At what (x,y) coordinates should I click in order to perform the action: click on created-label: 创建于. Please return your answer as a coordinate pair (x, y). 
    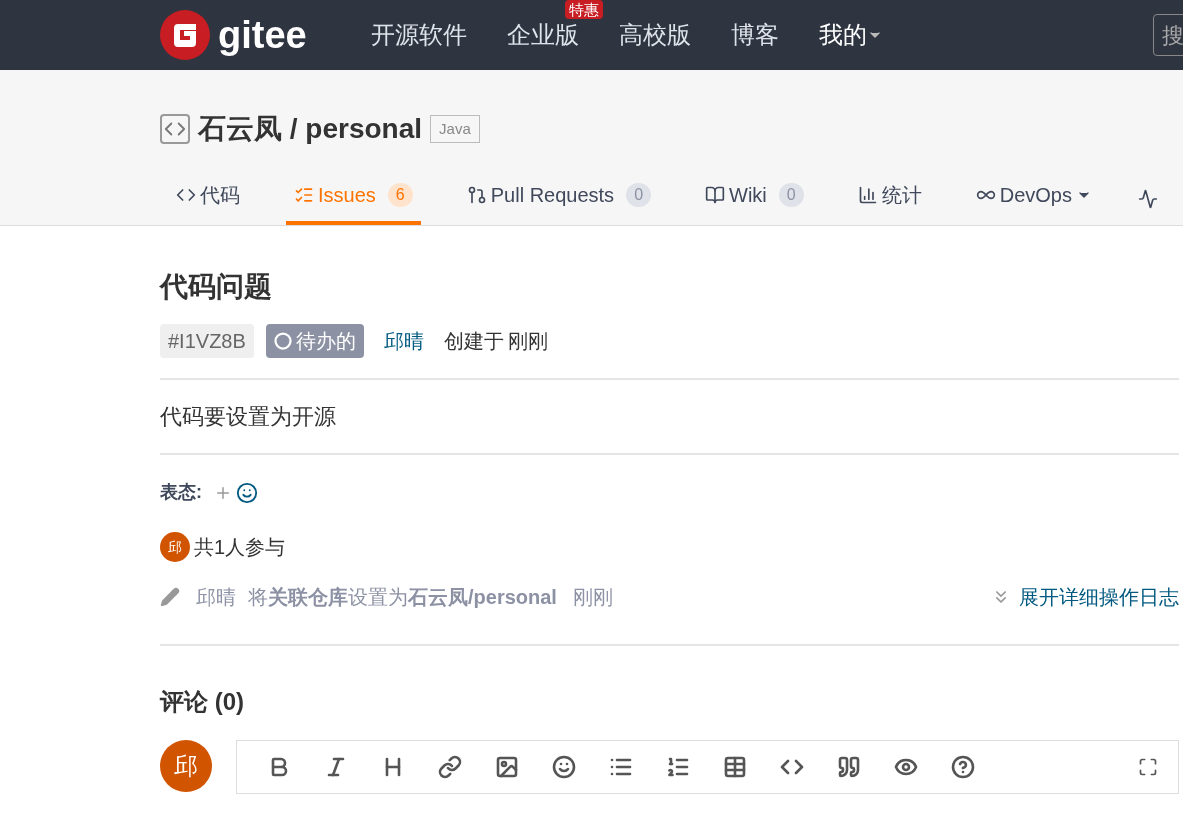
    Looking at the image, I should click on (473, 341).